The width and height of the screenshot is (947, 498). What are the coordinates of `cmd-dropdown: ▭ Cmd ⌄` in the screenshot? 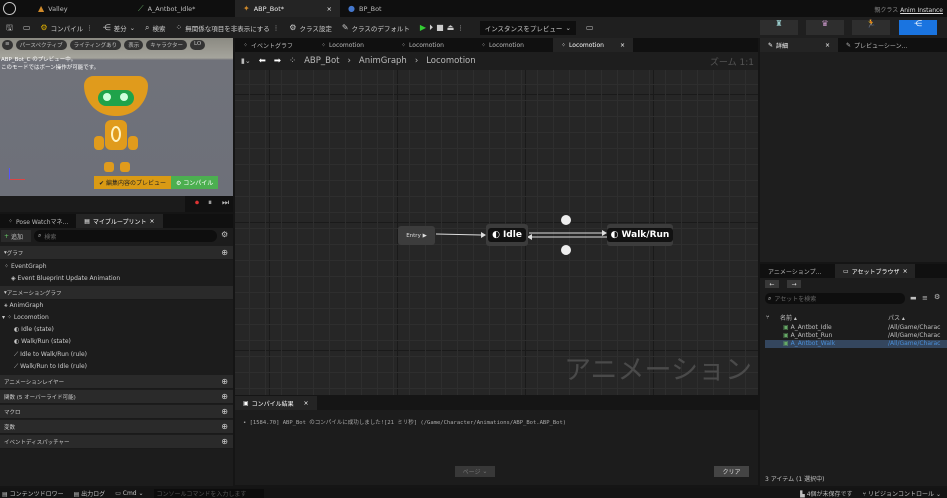 It's located at (129, 493).